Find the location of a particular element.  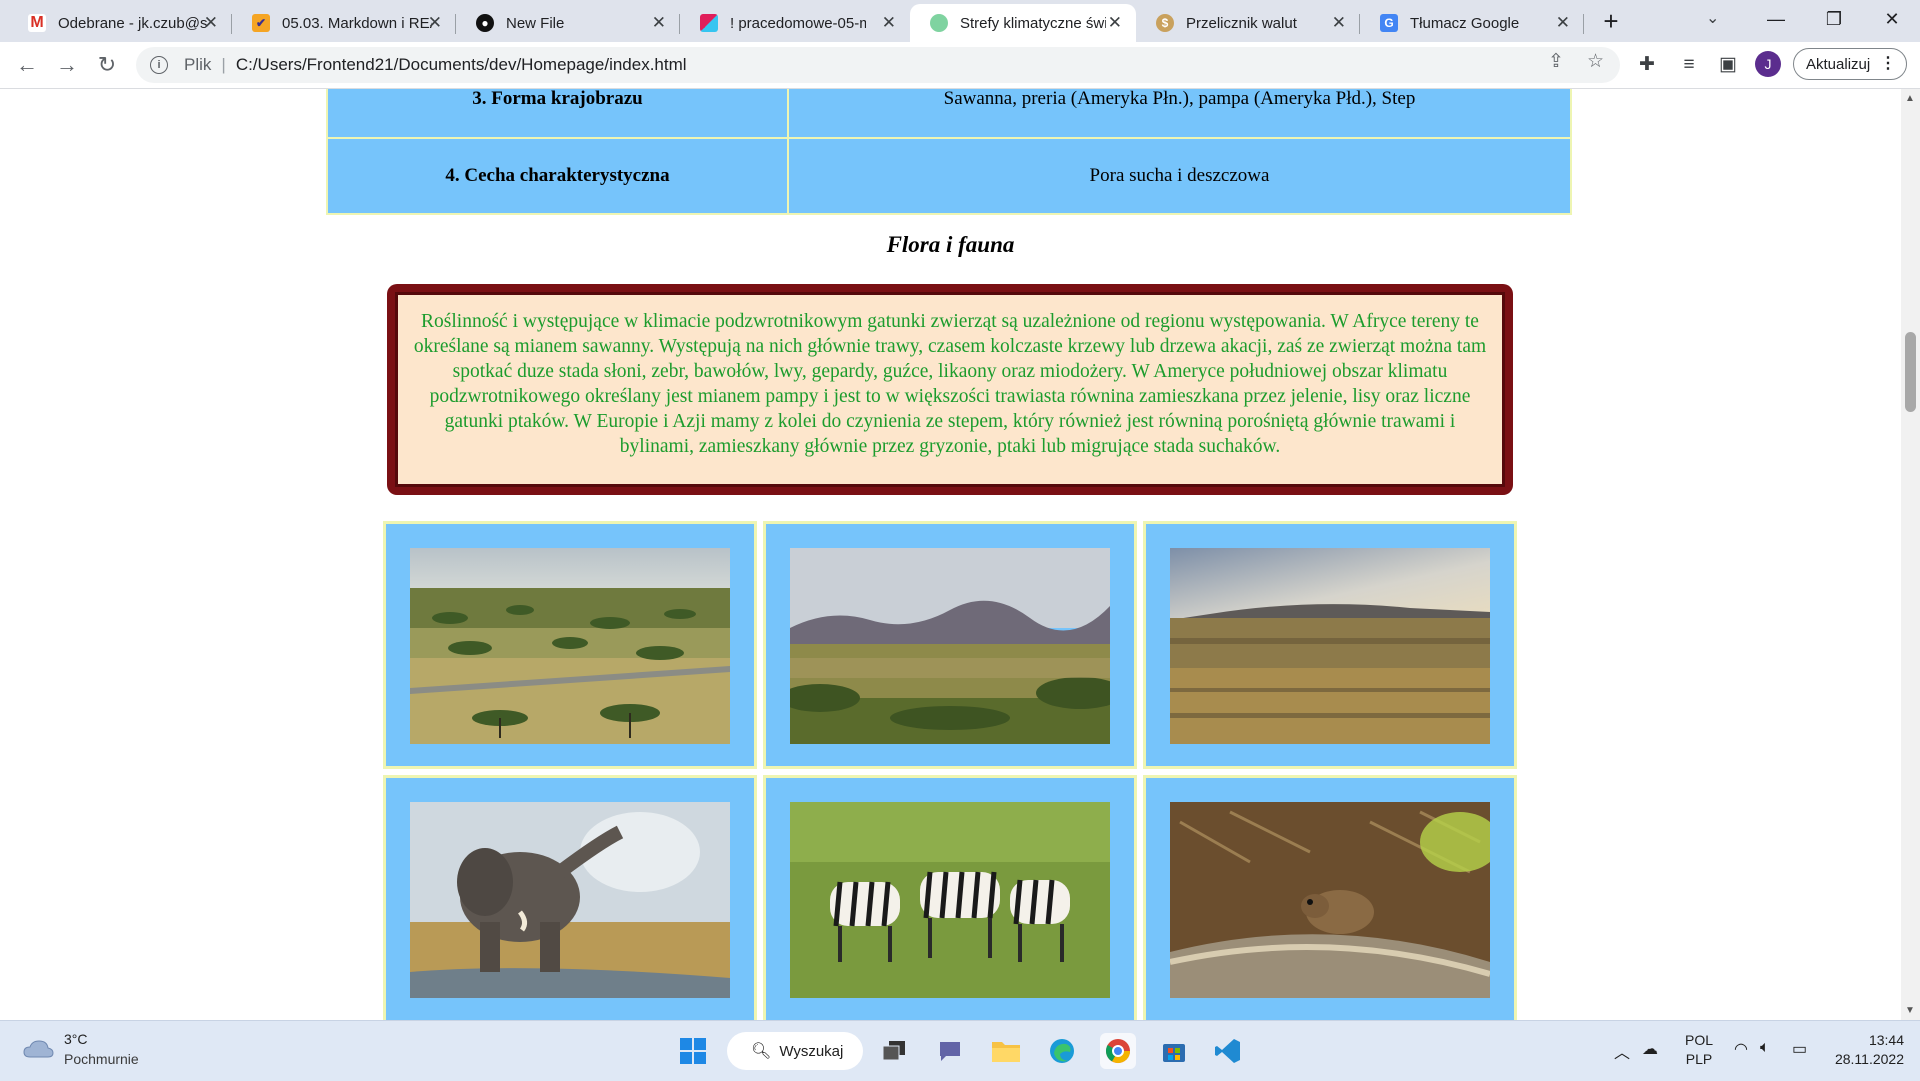

tab-markdown: ✔ 05.03. Markdown i README ✕ is located at coordinates (344, 23).